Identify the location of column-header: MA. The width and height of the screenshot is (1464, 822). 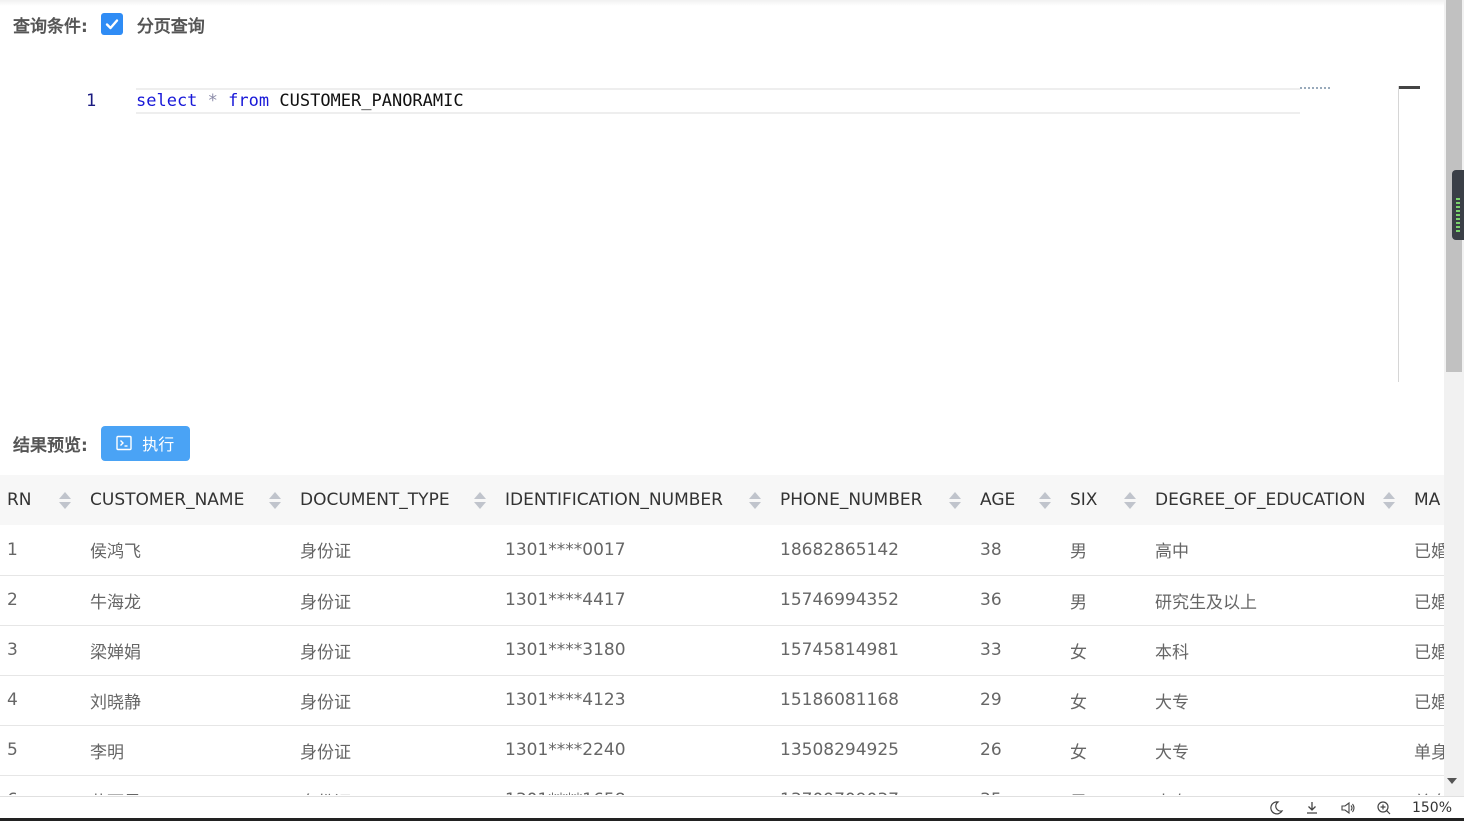
(1425, 500).